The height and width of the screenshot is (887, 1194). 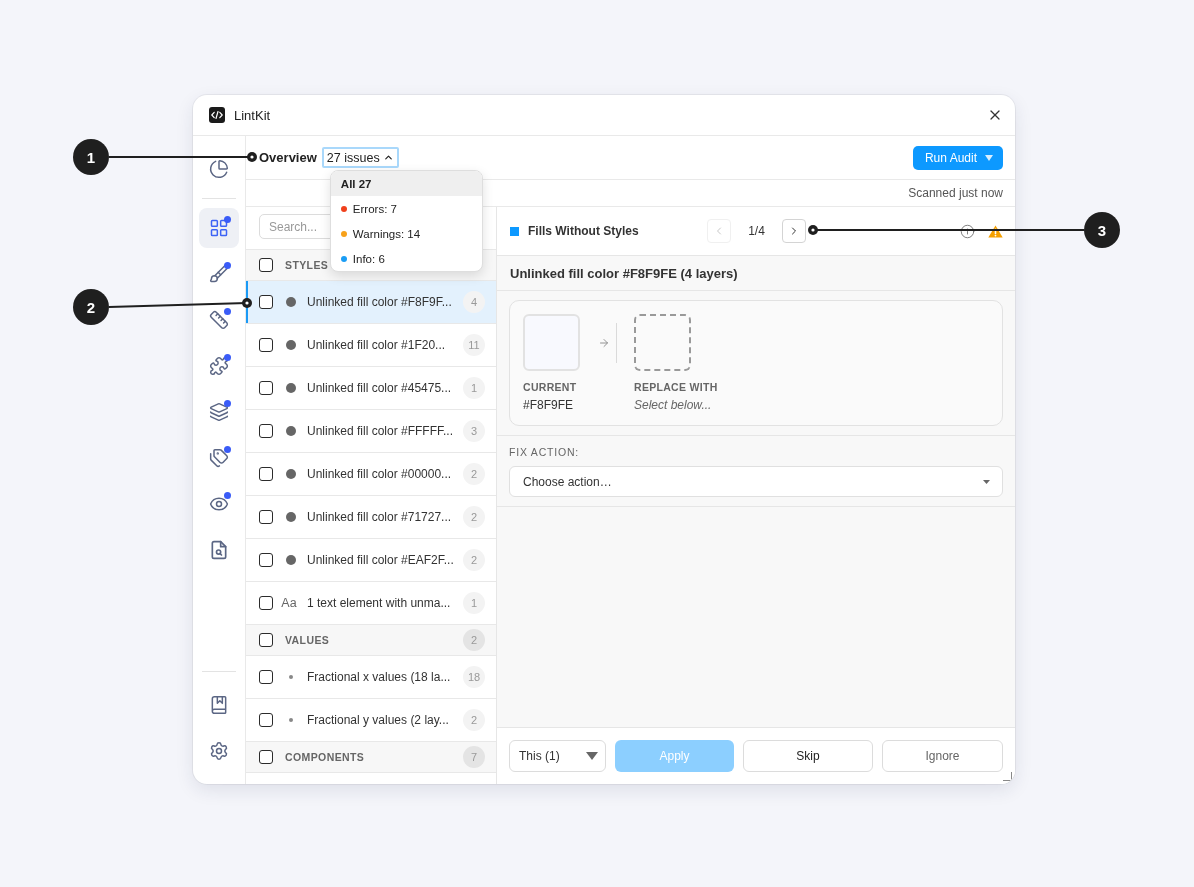 I want to click on menu-item: Warnings: 14, so click(x=406, y=233).